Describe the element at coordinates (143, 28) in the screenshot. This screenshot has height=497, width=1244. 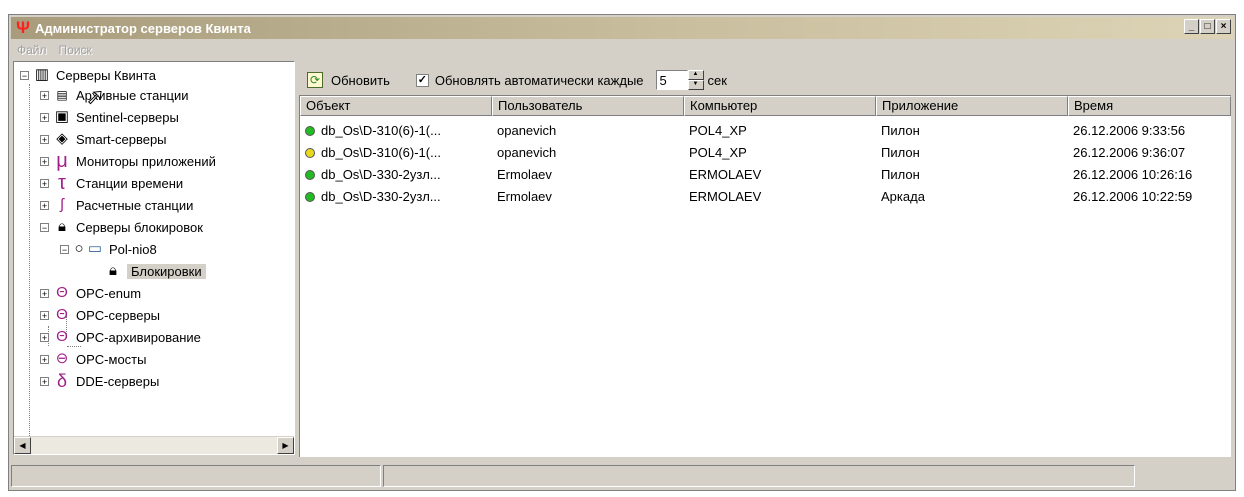
I see `window-title: Администратор серверов Квинта` at that location.